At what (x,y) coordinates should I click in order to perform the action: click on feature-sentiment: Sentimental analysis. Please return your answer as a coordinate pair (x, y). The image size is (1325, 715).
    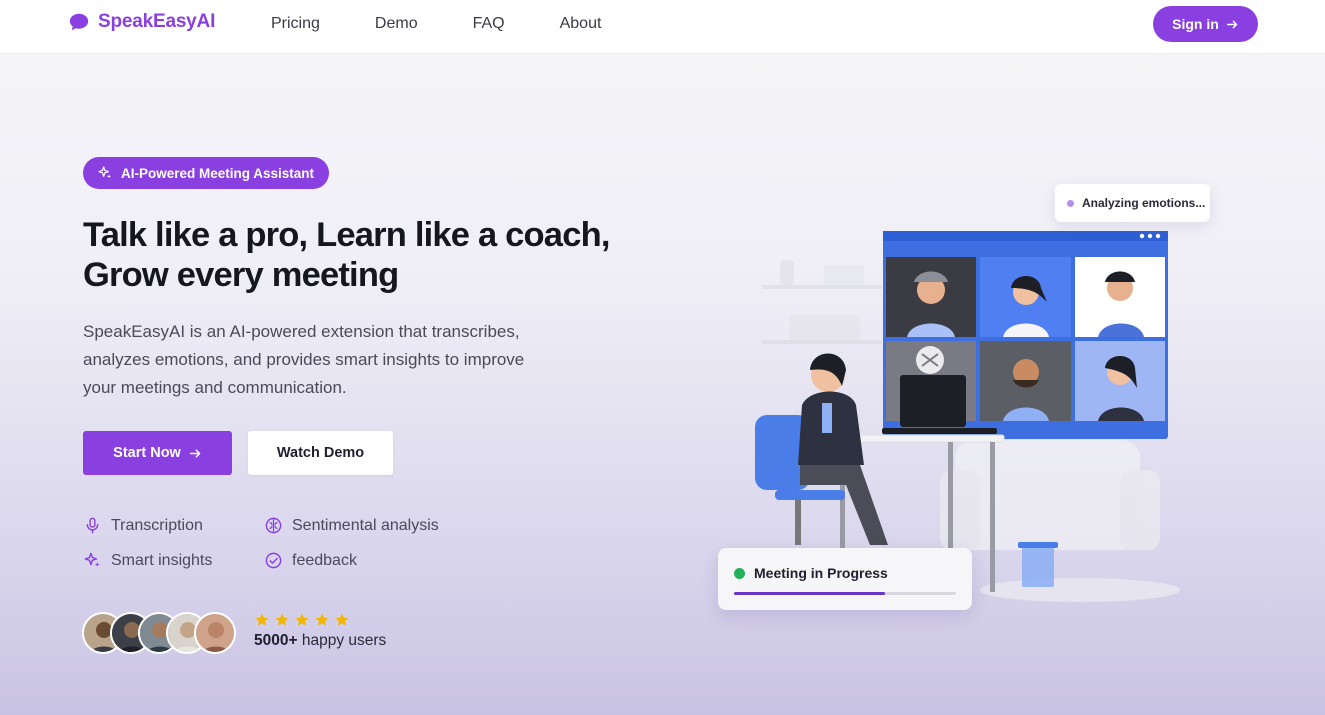
    Looking at the image, I should click on (351, 525).